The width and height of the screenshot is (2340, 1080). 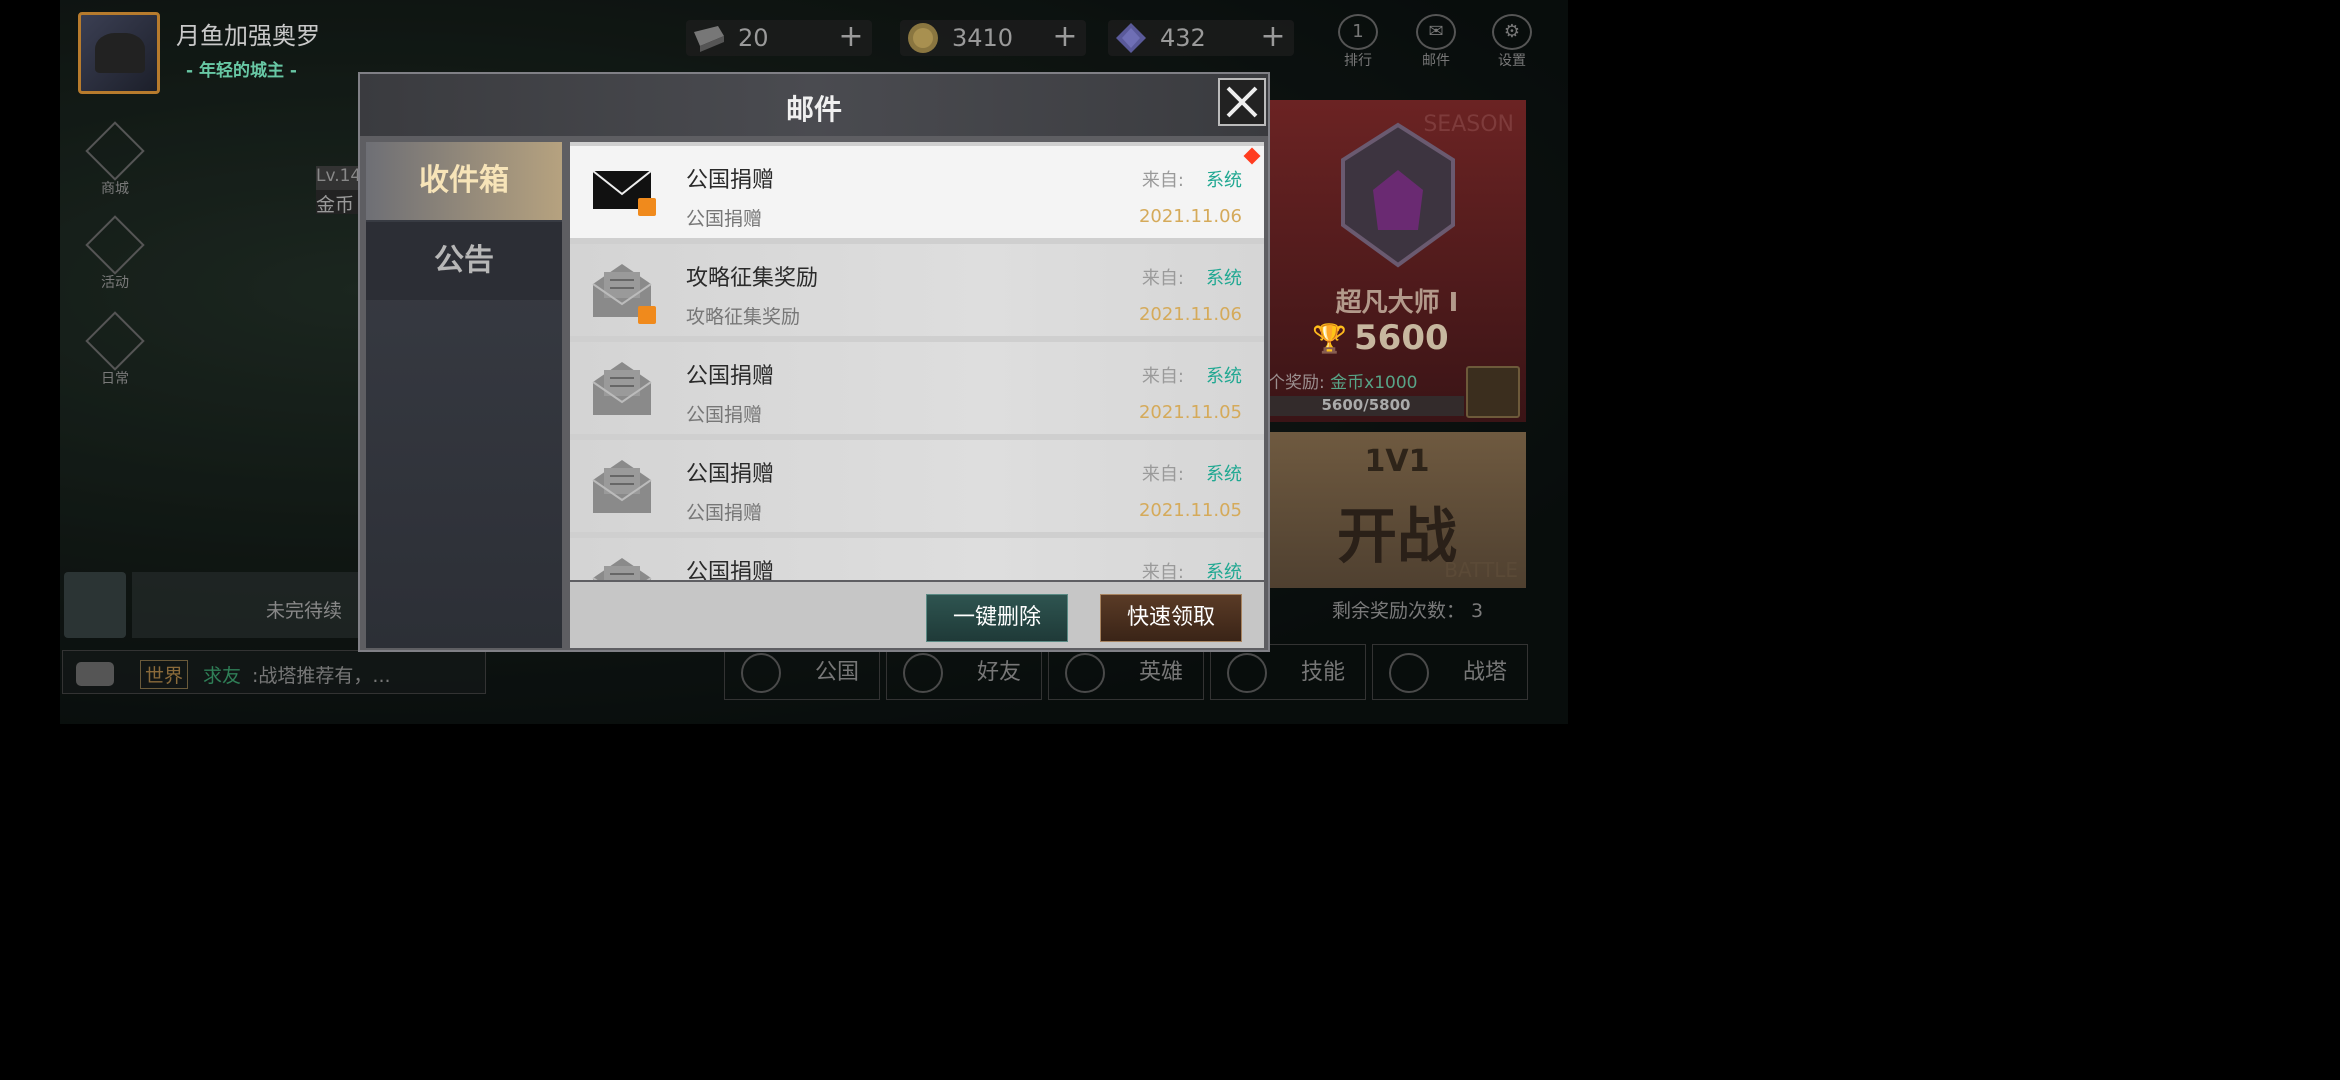 What do you see at coordinates (1190, 216) in the screenshot?
I see `mail-date: 2021.11.06` at bounding box center [1190, 216].